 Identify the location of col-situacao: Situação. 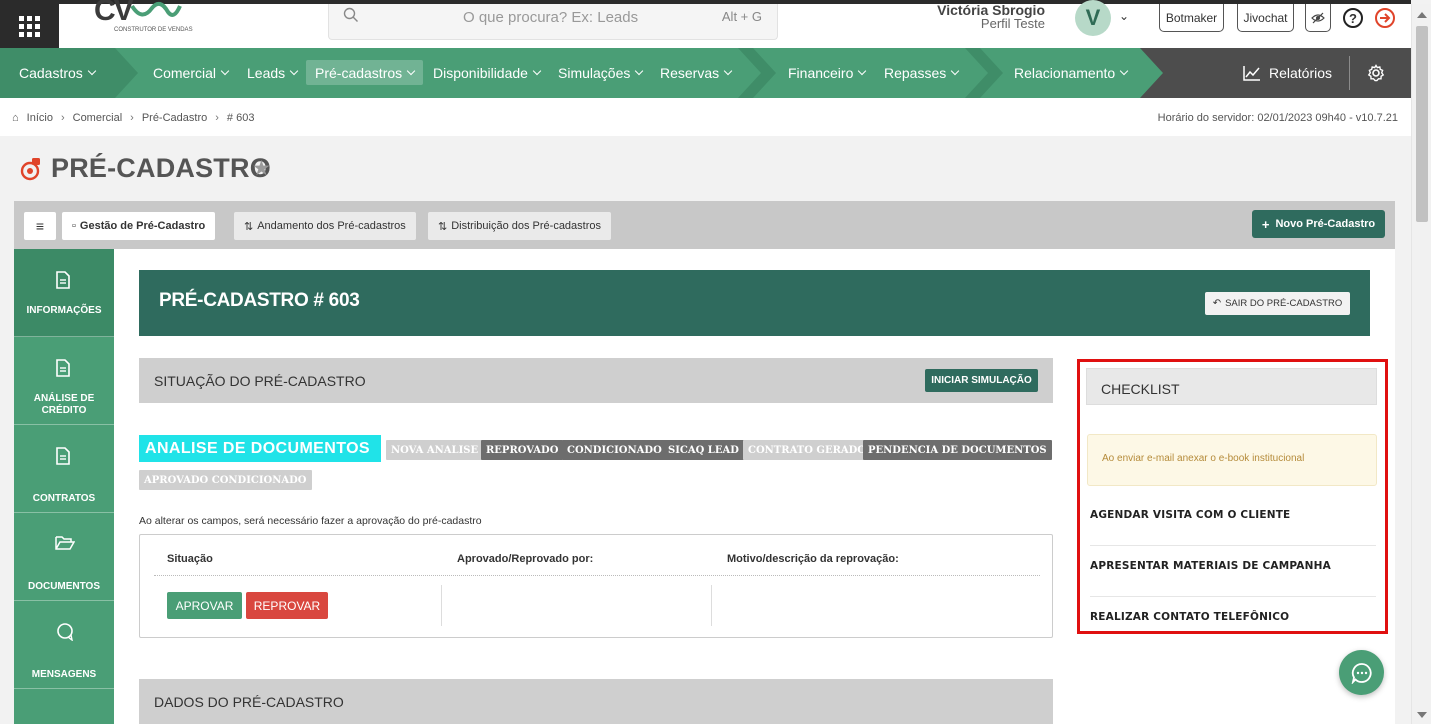
(190, 559).